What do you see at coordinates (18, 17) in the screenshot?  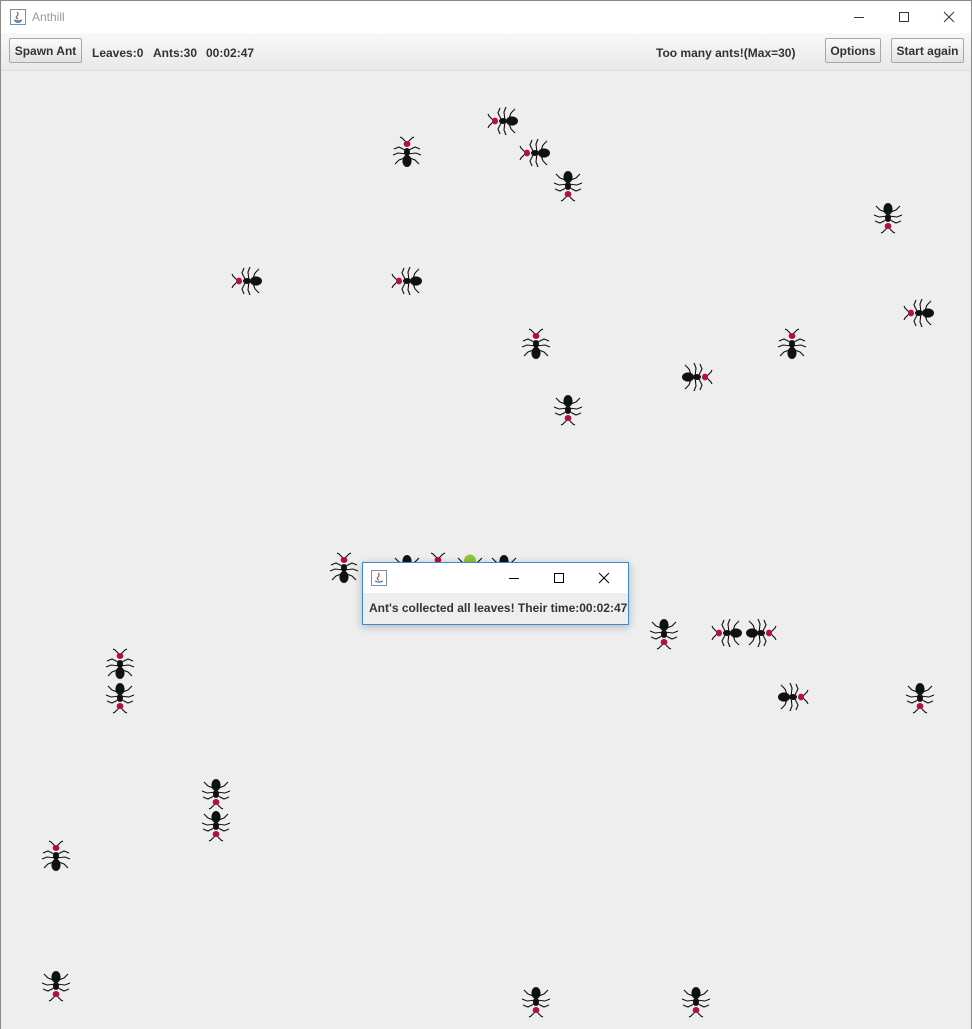 I see `java-icon` at bounding box center [18, 17].